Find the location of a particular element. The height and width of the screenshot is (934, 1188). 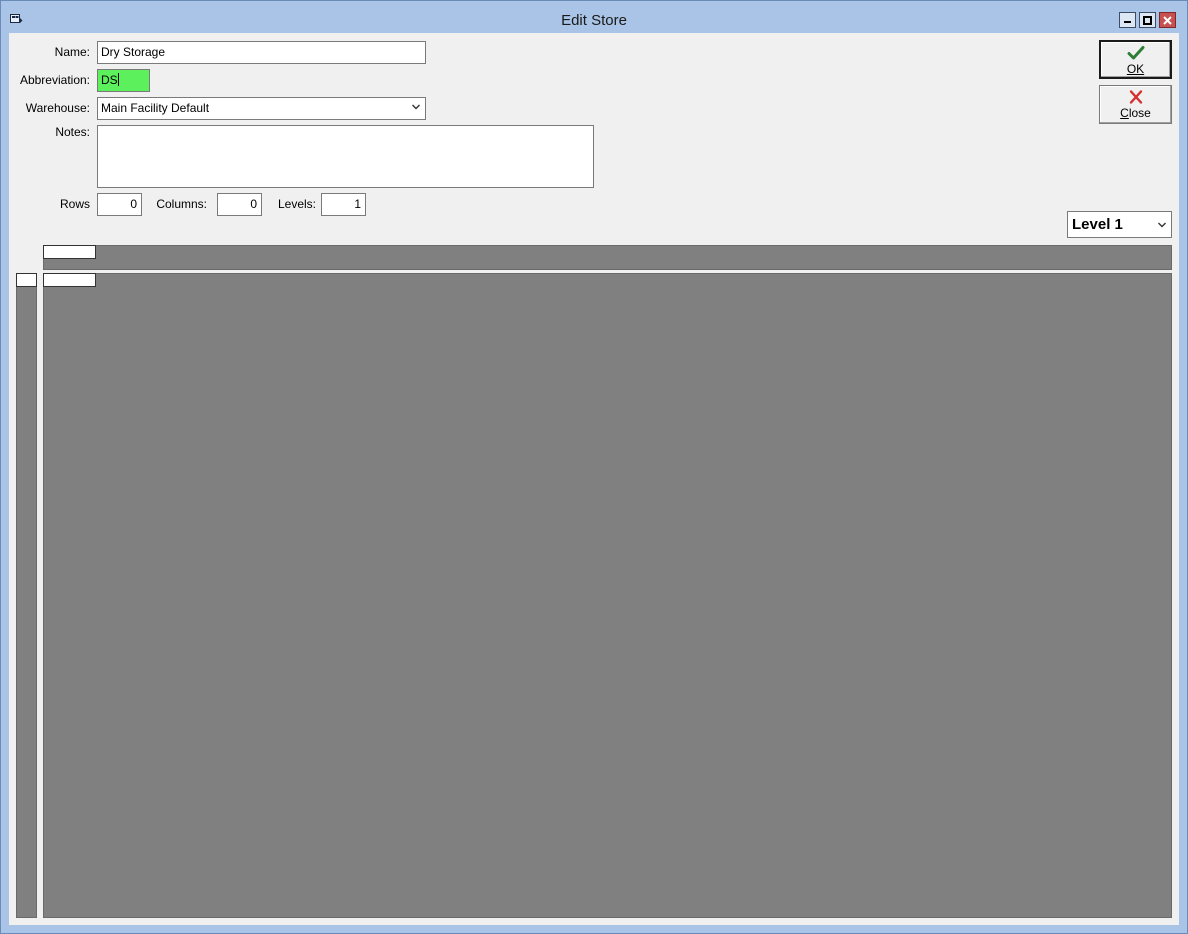

notes-label: Notes: is located at coordinates (72, 132).